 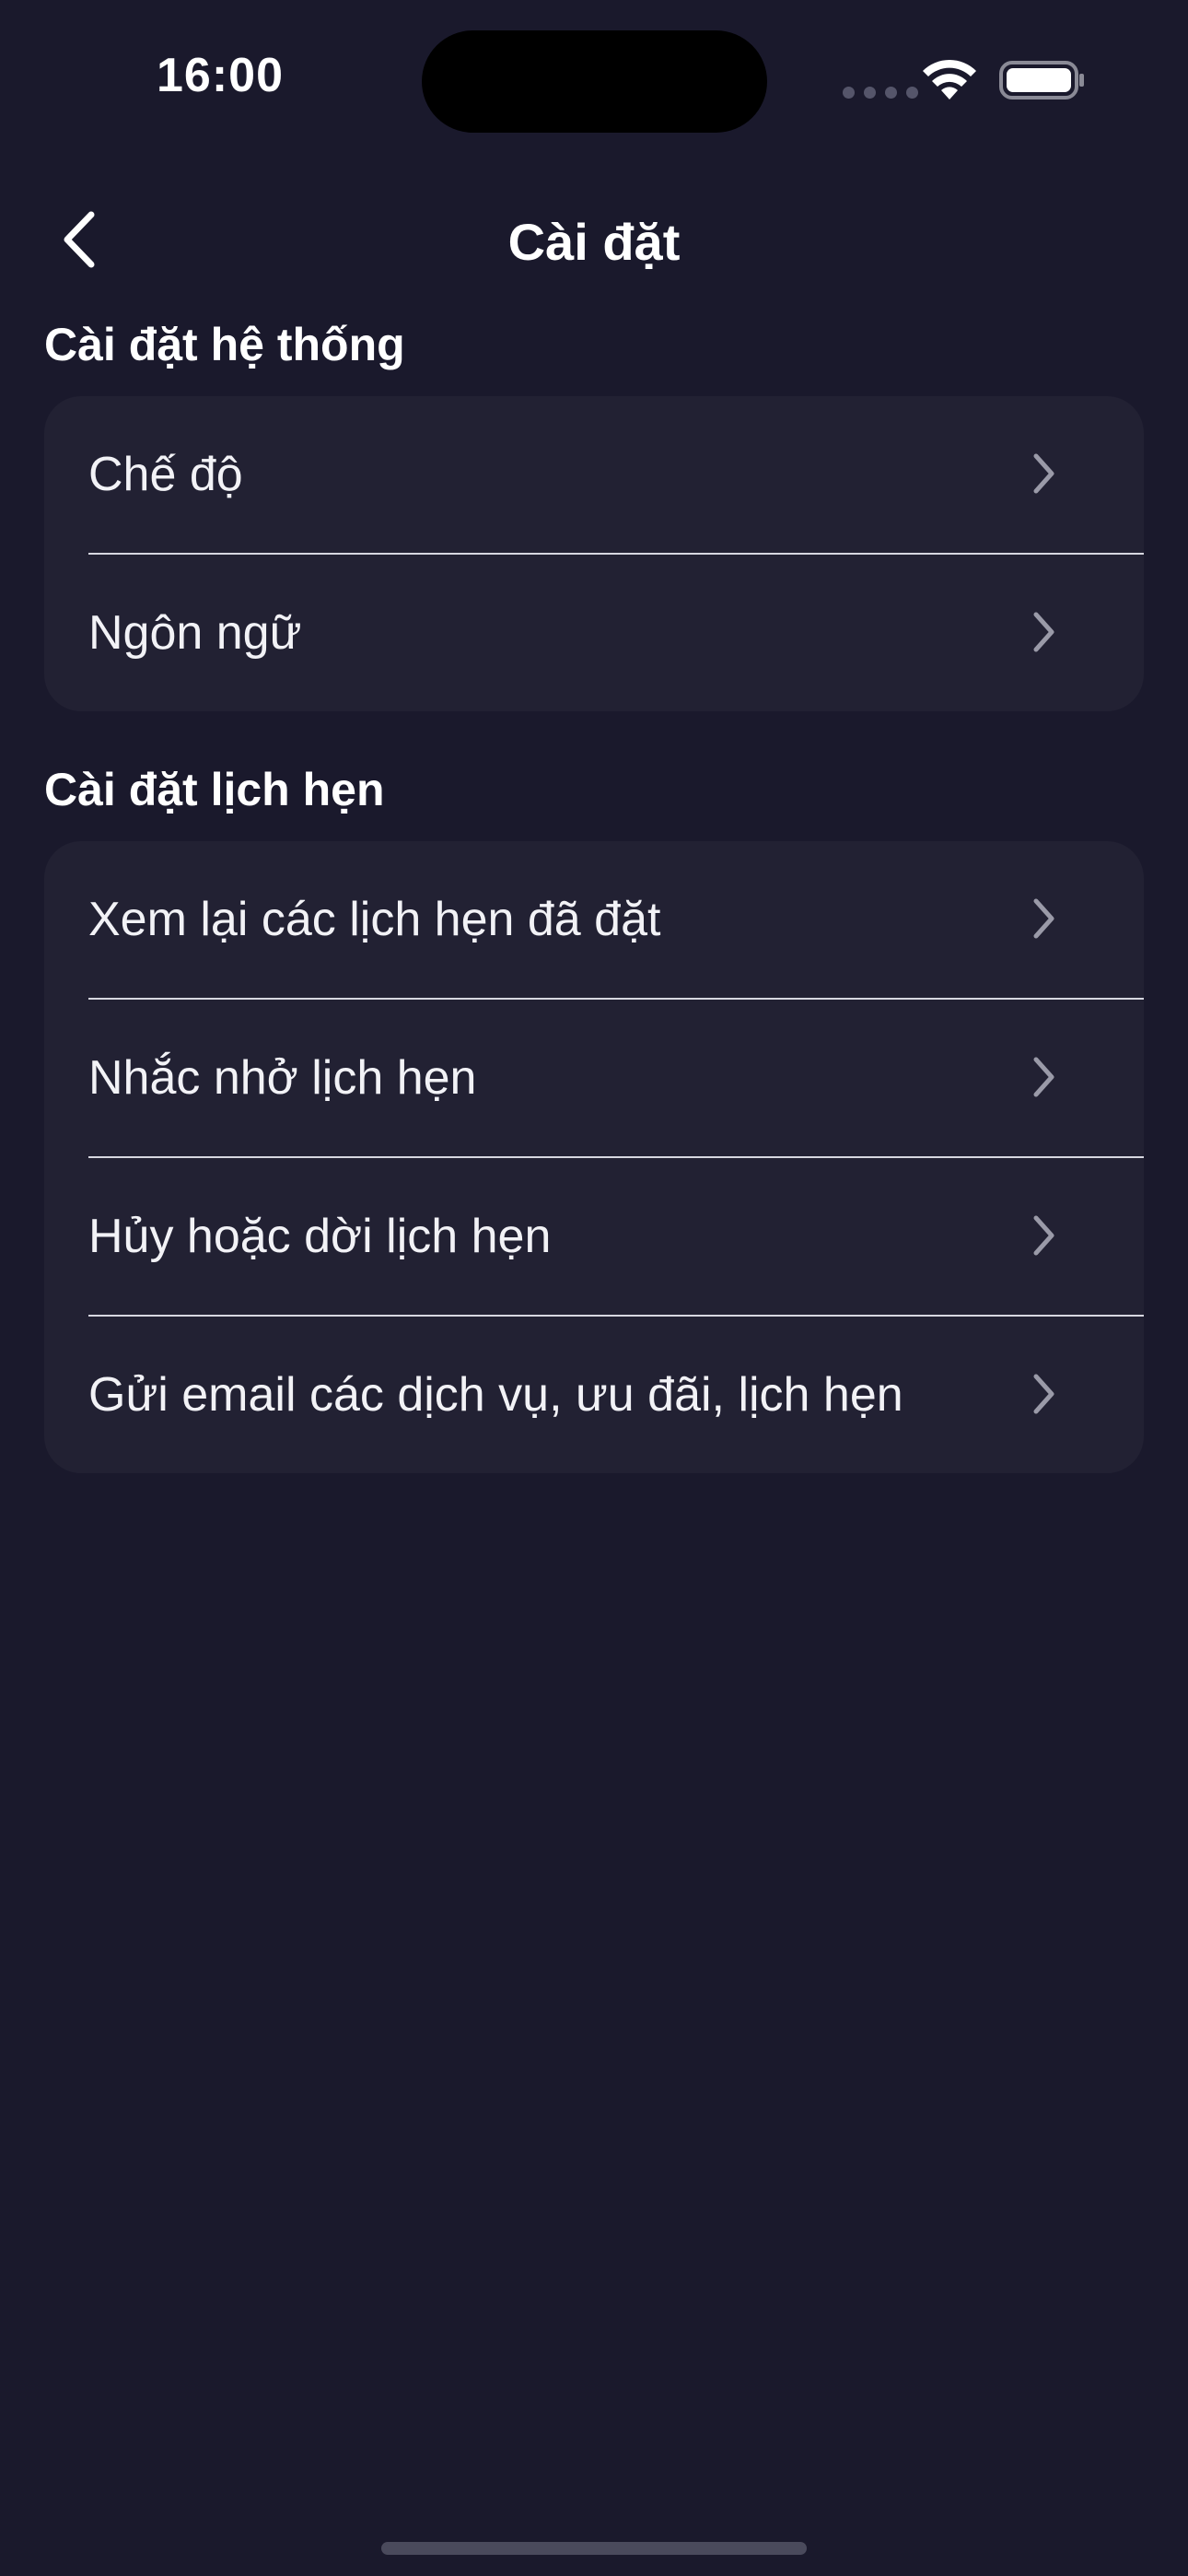 I want to click on settings-item-label: Chế độ, so click(x=165, y=475).